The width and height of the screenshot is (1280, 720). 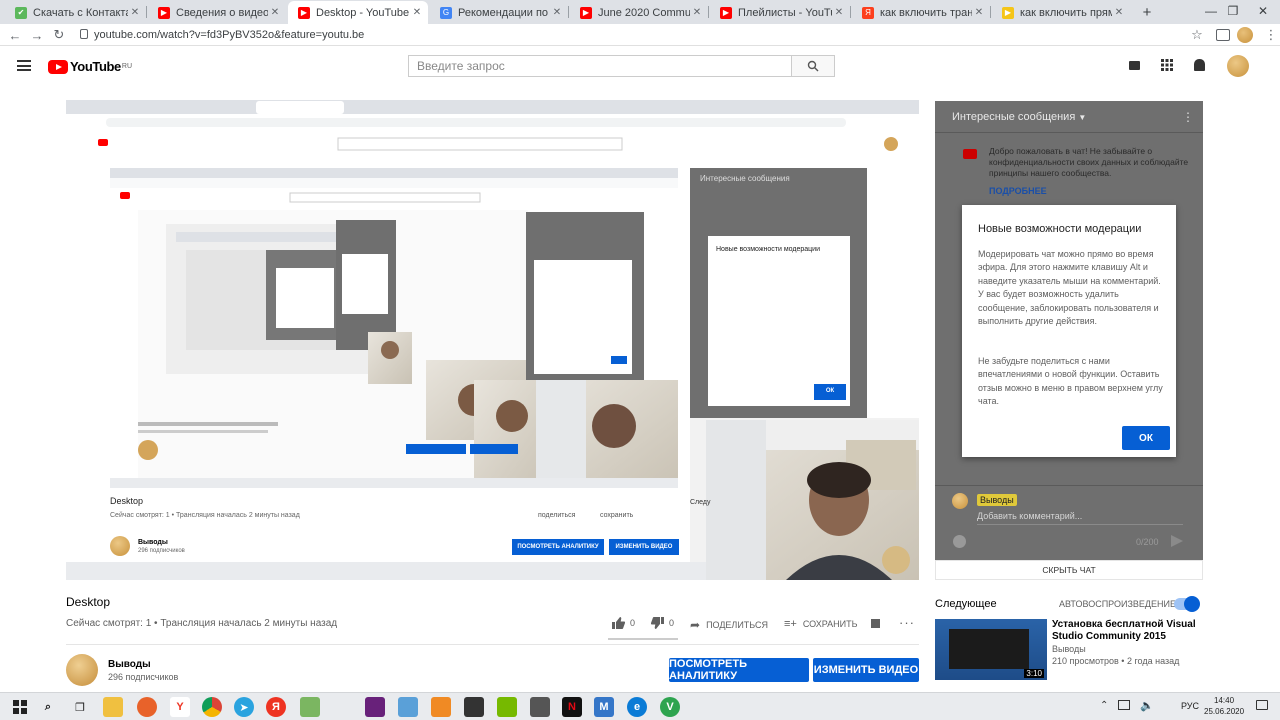 I want to click on tab-label: June 2020 Community Lette, so click(x=644, y=12).